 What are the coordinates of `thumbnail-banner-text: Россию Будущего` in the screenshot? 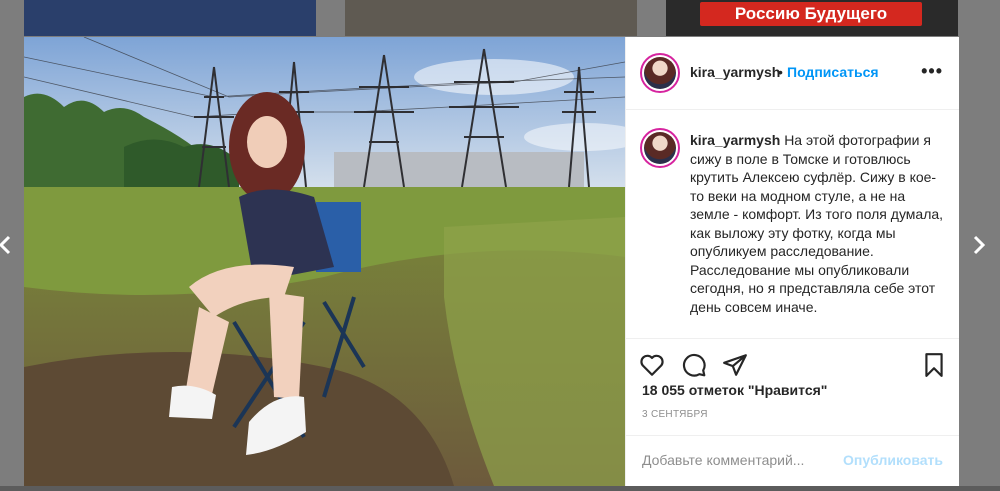 It's located at (811, 14).